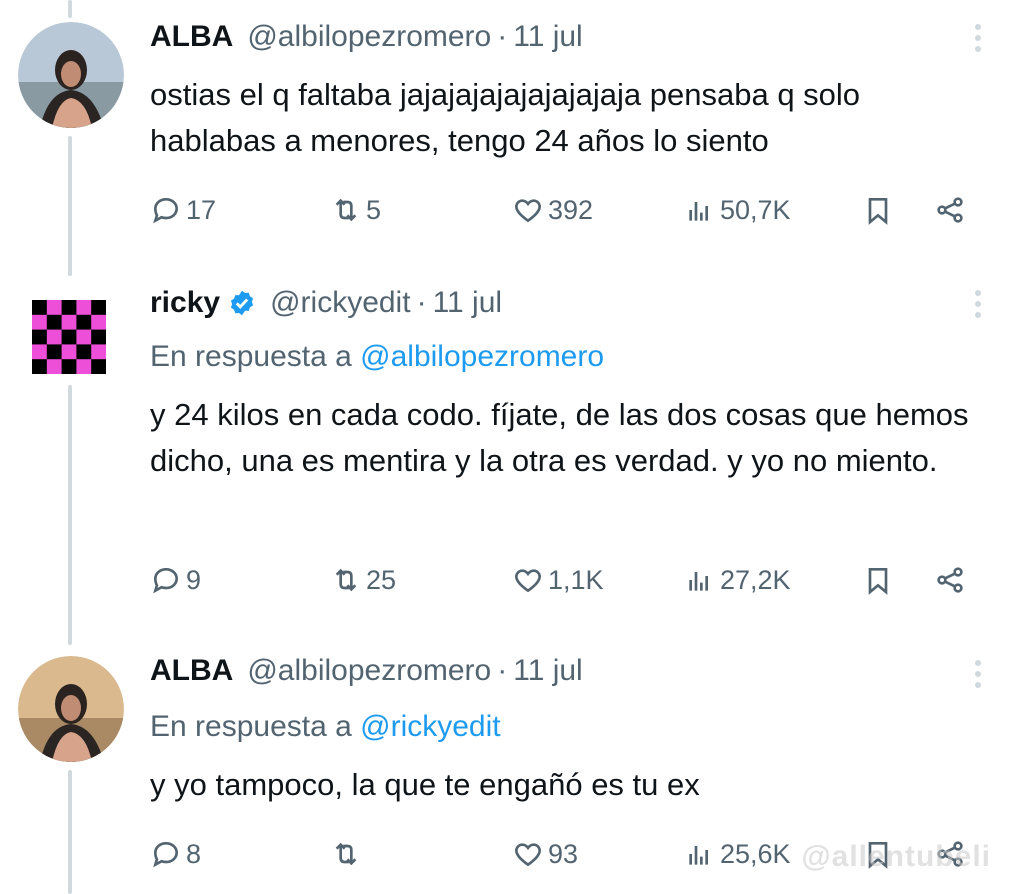 Image resolution: width=1009 pixels, height=894 pixels. What do you see at coordinates (194, 853) in the screenshot?
I see `reply-count: 8` at bounding box center [194, 853].